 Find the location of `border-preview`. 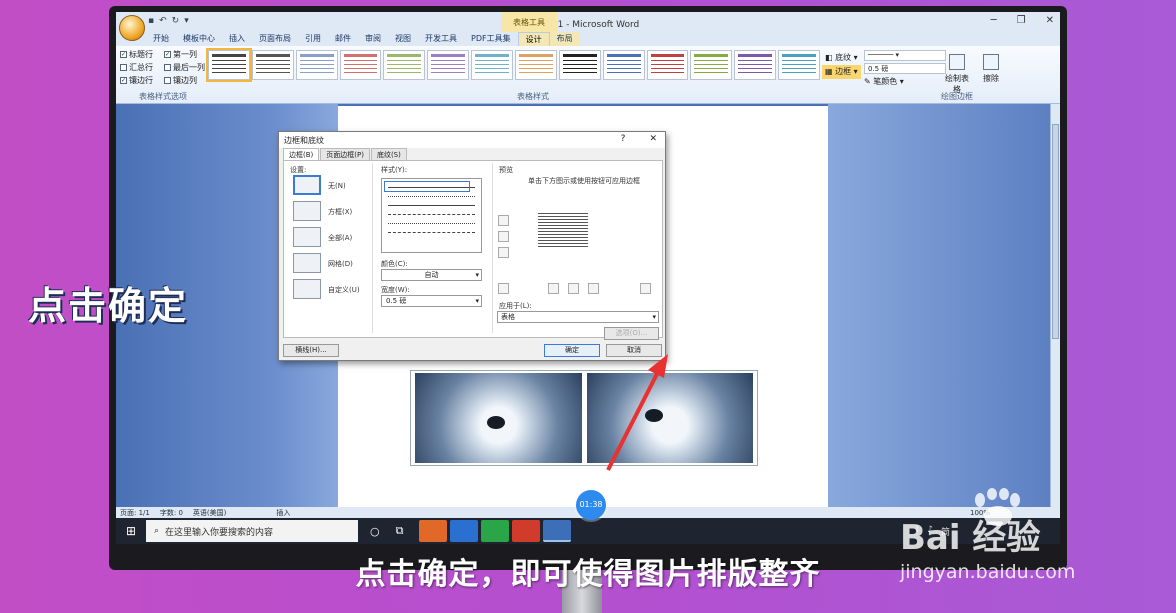

border-preview is located at coordinates (563, 229).